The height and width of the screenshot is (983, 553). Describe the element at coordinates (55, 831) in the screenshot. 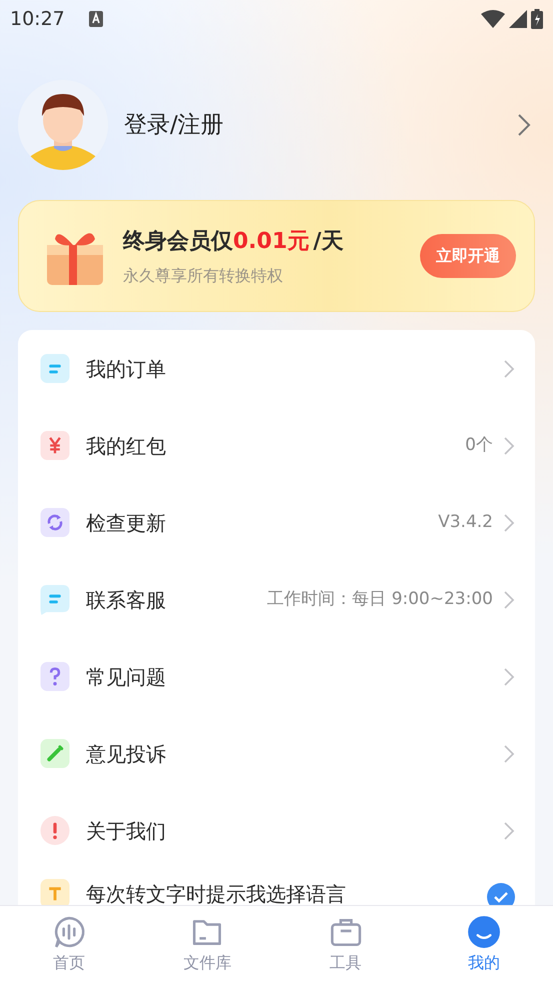

I see `exclamation-icon` at that location.